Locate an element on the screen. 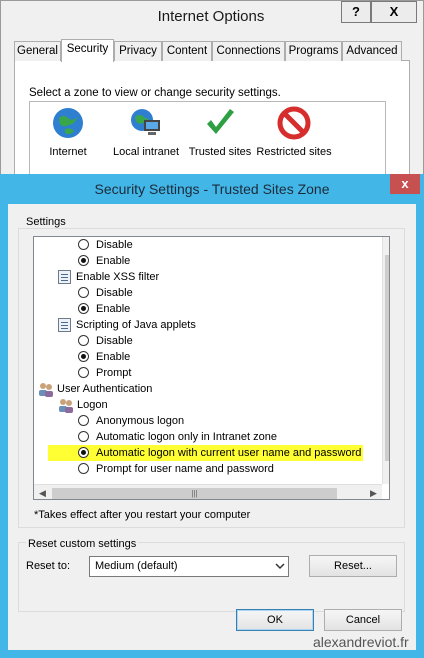 This screenshot has width=424, height=658. setting-label: Scripting of Java applets is located at coordinates (136, 325).